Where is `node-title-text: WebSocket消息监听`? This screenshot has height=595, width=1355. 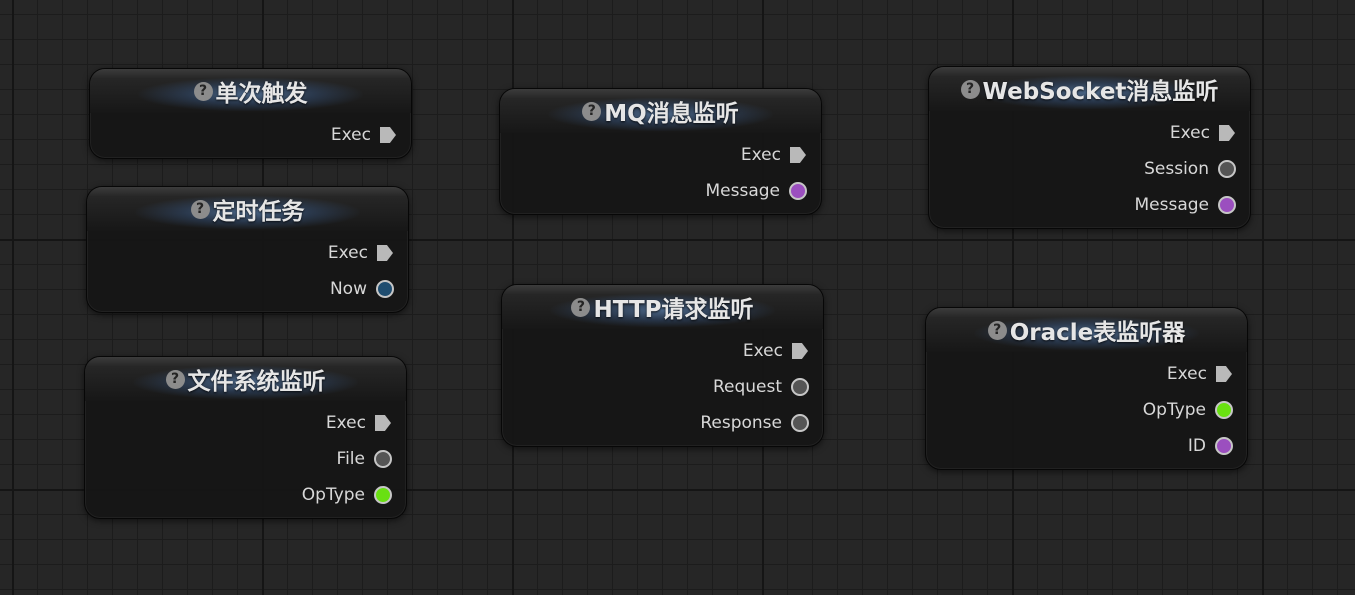
node-title-text: WebSocket消息监听 is located at coordinates (1100, 92).